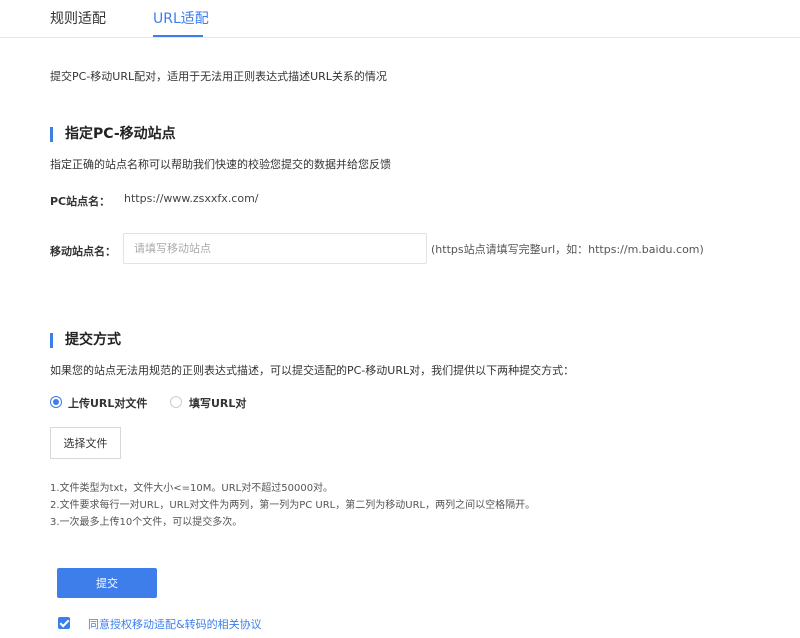 The height and width of the screenshot is (638, 800). What do you see at coordinates (80, 201) in the screenshot?
I see `pc-site-label: PC站点名：` at bounding box center [80, 201].